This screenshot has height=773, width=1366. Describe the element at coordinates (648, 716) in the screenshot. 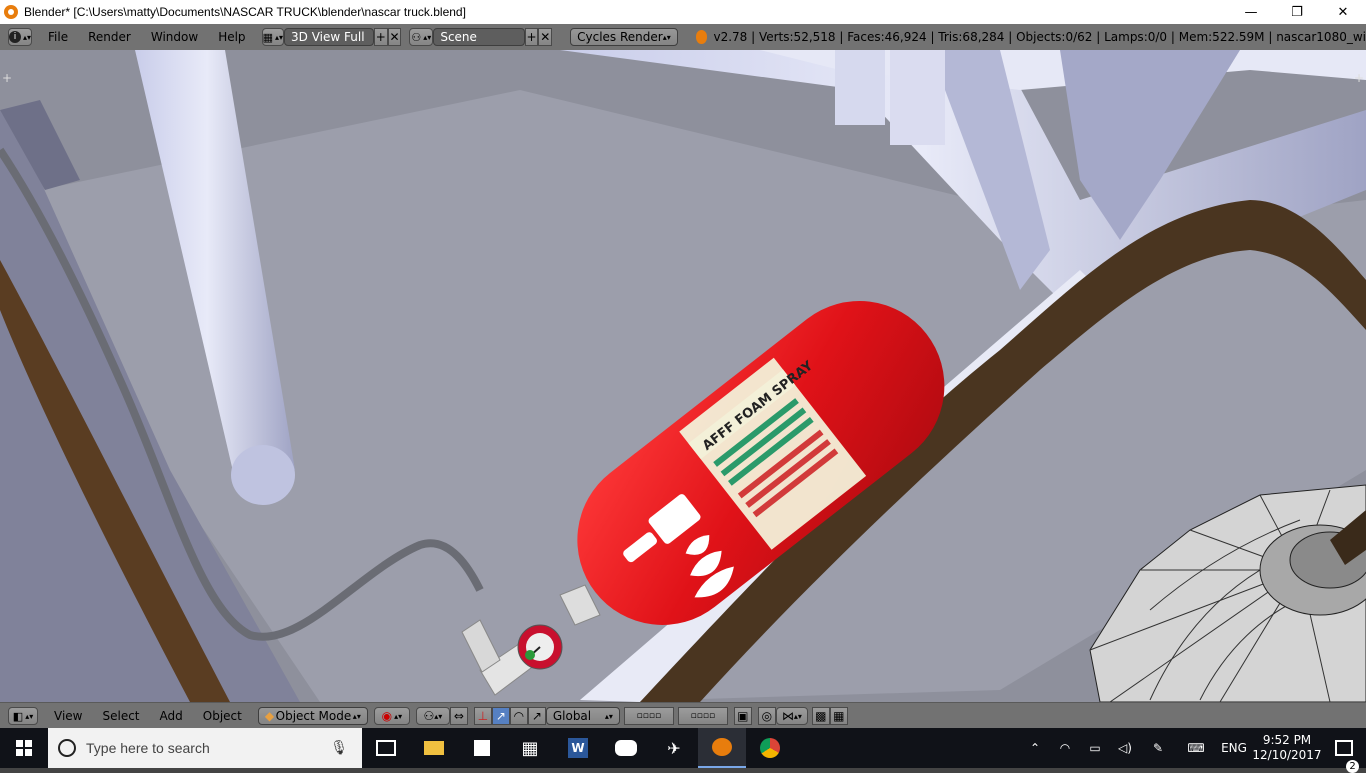

I see `layers-group-1: ▫▫▫▫` at that location.